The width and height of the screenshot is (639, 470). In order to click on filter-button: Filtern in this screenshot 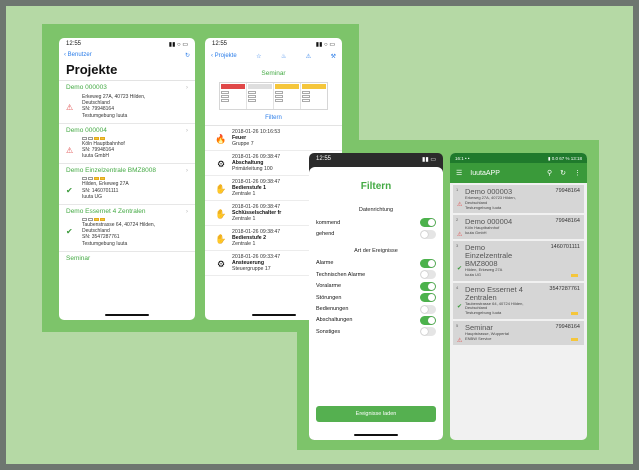, I will do `click(273, 118)`.